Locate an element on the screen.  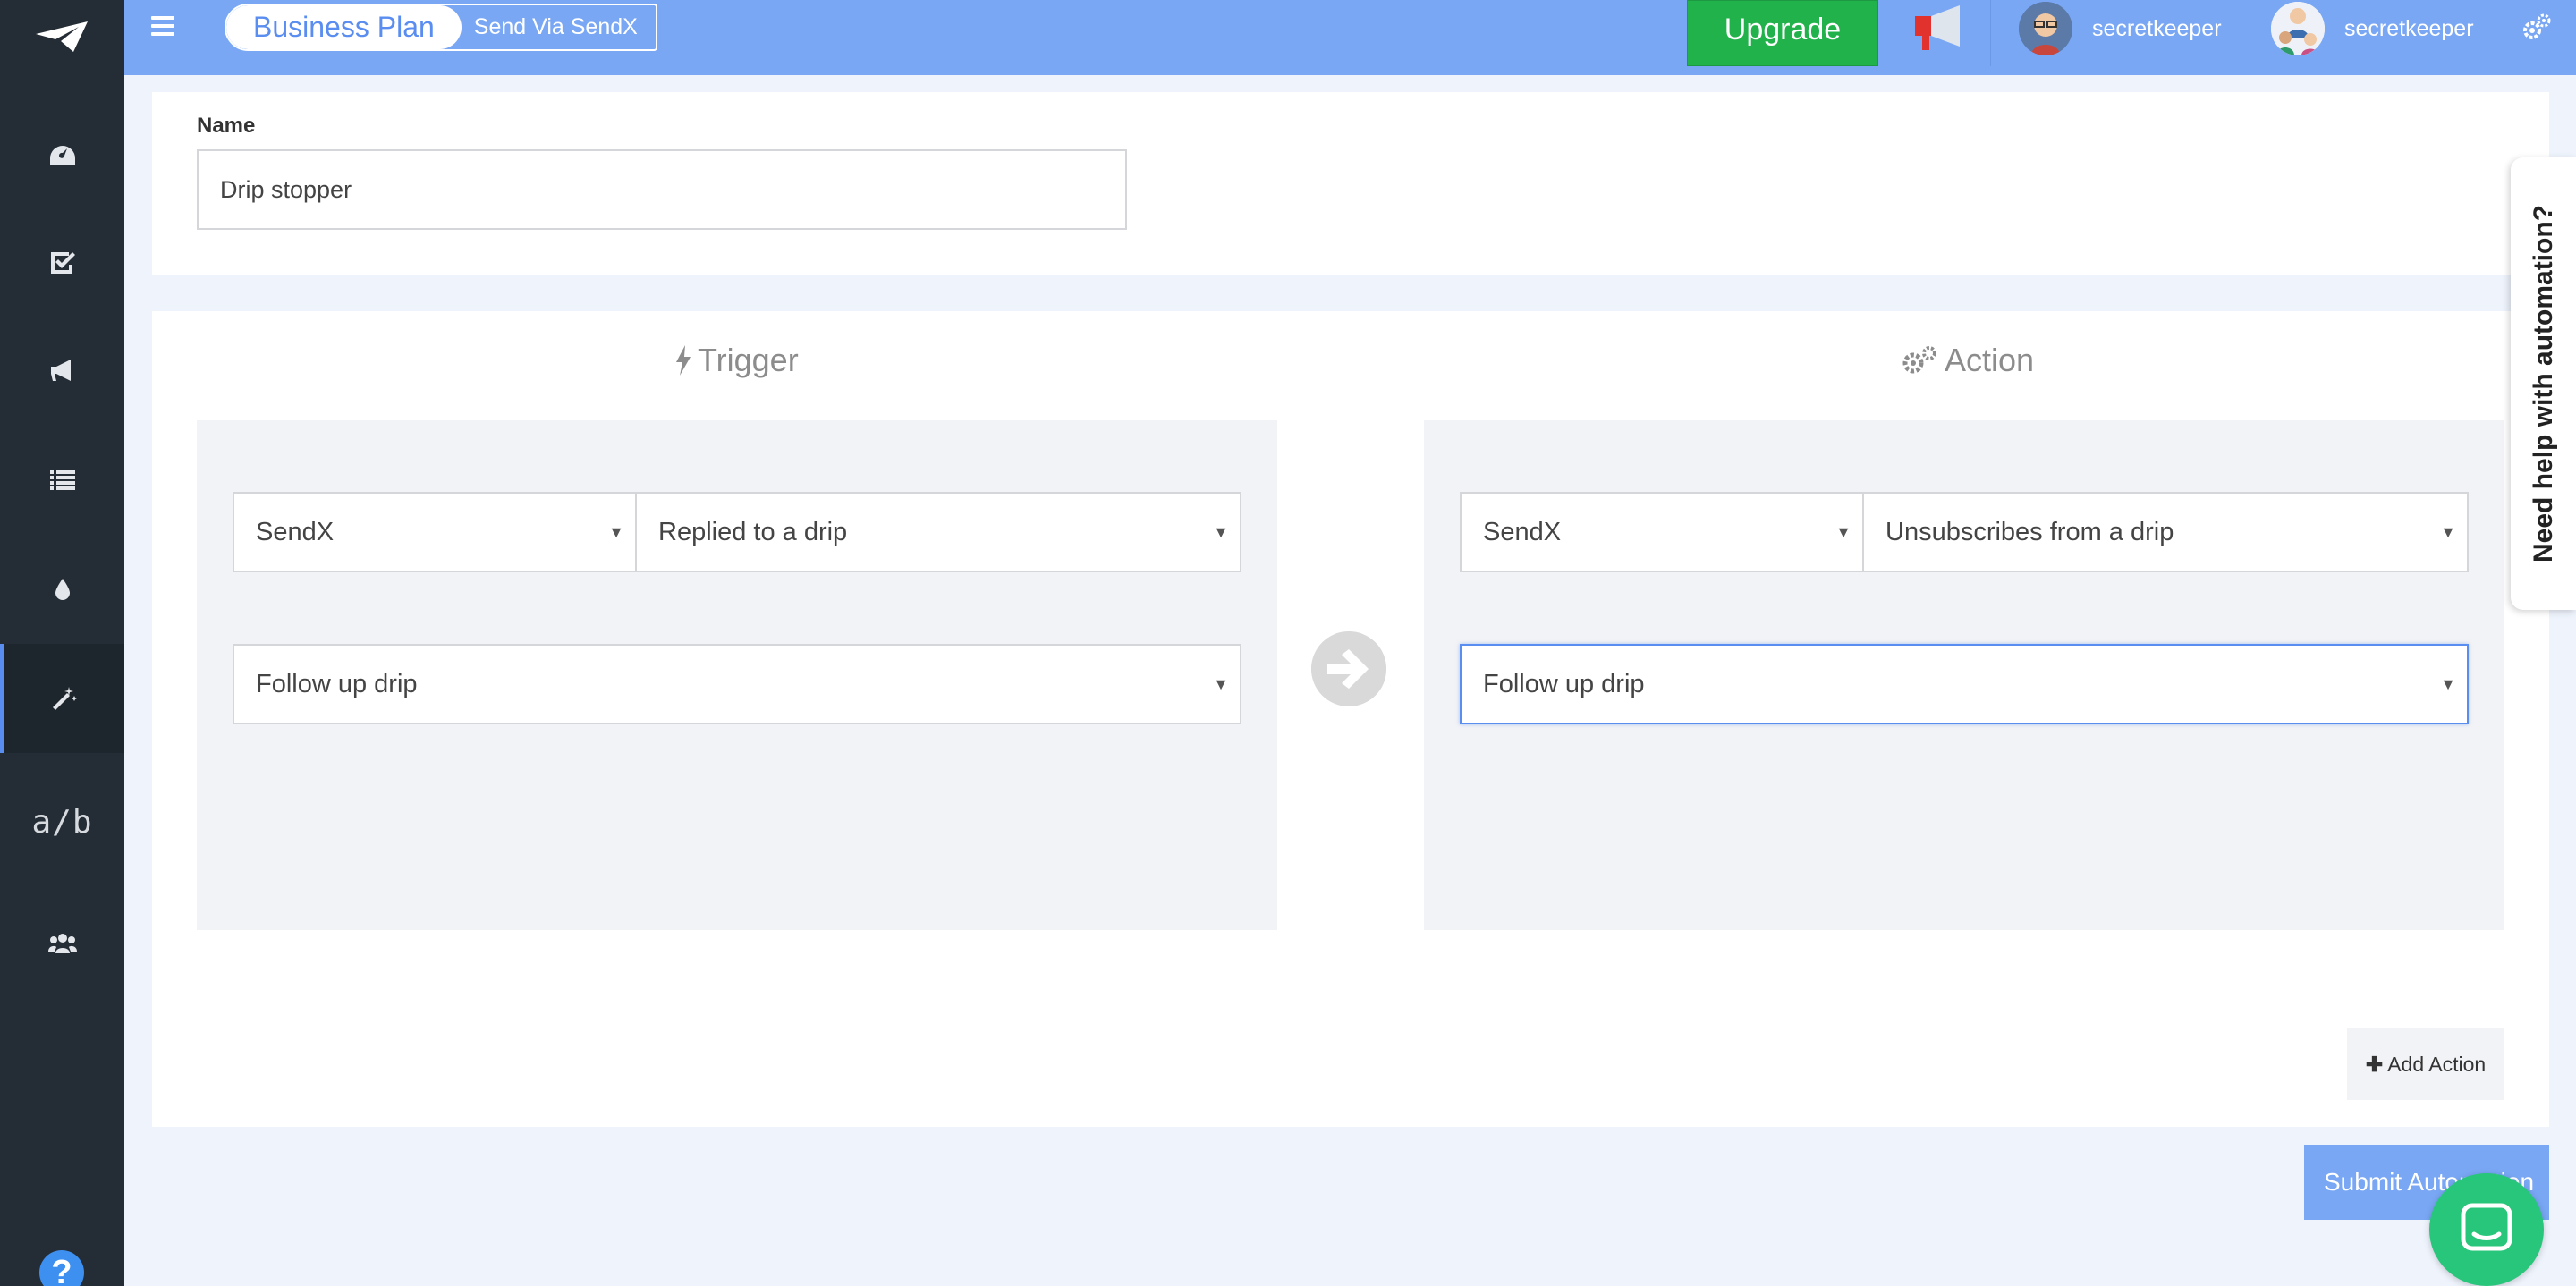
add-action-label: Add Action is located at coordinates (2437, 1064).